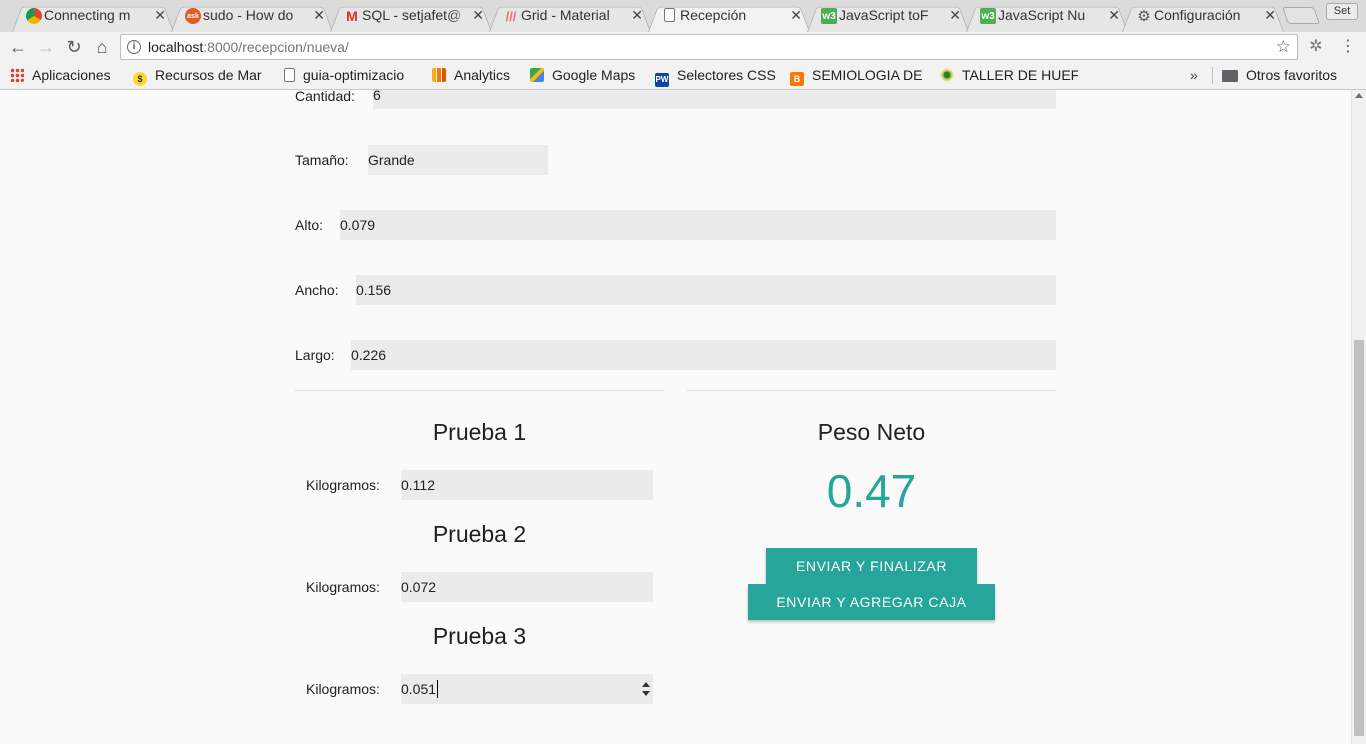  What do you see at coordinates (703, 355) in the screenshot?
I see `largo-input: 0.226` at bounding box center [703, 355].